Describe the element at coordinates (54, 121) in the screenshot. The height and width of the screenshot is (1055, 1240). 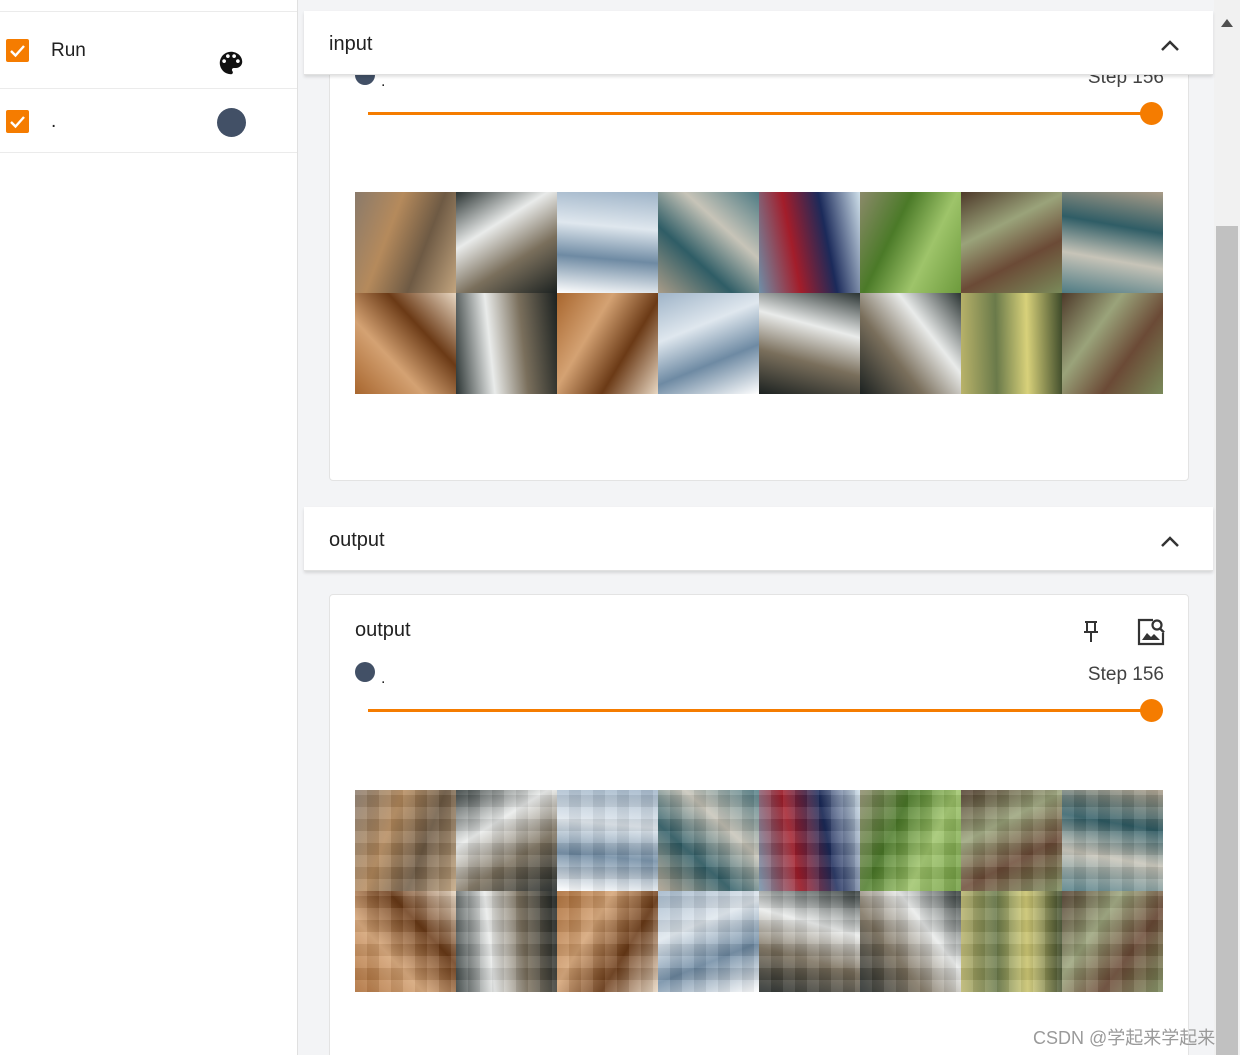
I see `run-label: .` at that location.